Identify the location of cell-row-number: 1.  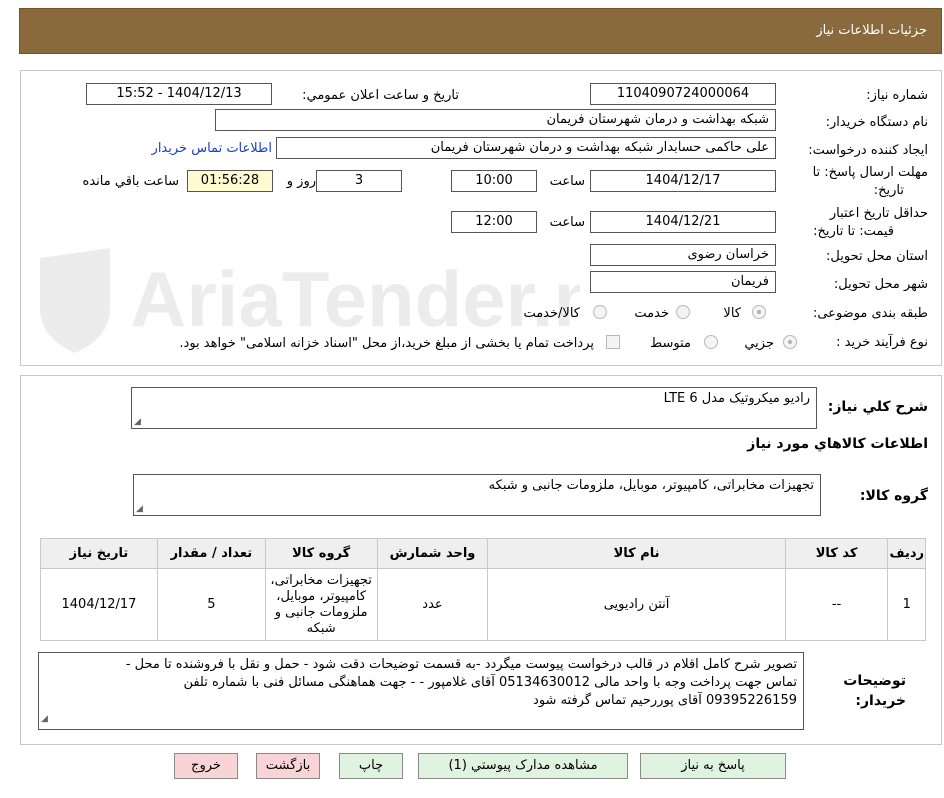
(906, 604).